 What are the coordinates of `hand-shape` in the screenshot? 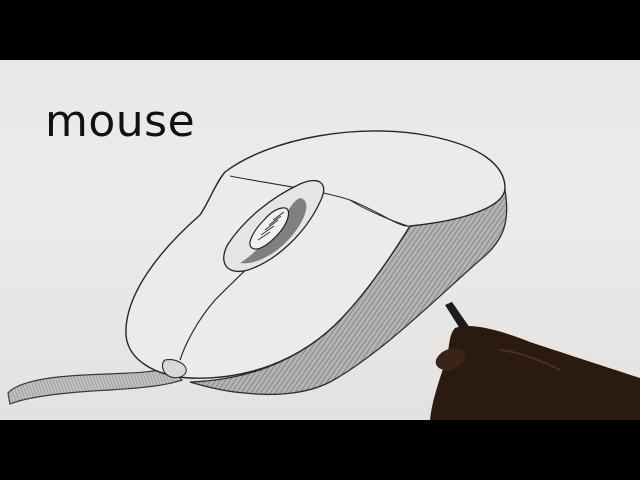 It's located at (535, 372).